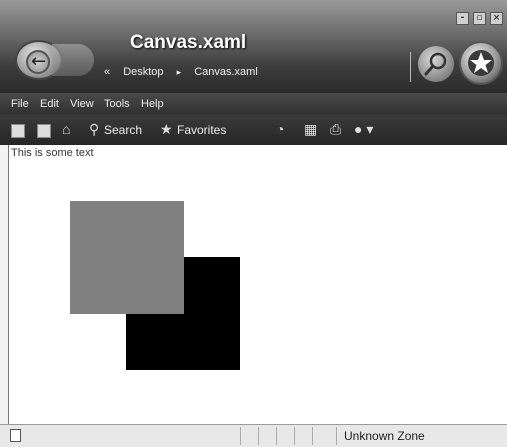 The height and width of the screenshot is (447, 507). What do you see at coordinates (44, 131) in the screenshot?
I see `refresh-icon` at bounding box center [44, 131].